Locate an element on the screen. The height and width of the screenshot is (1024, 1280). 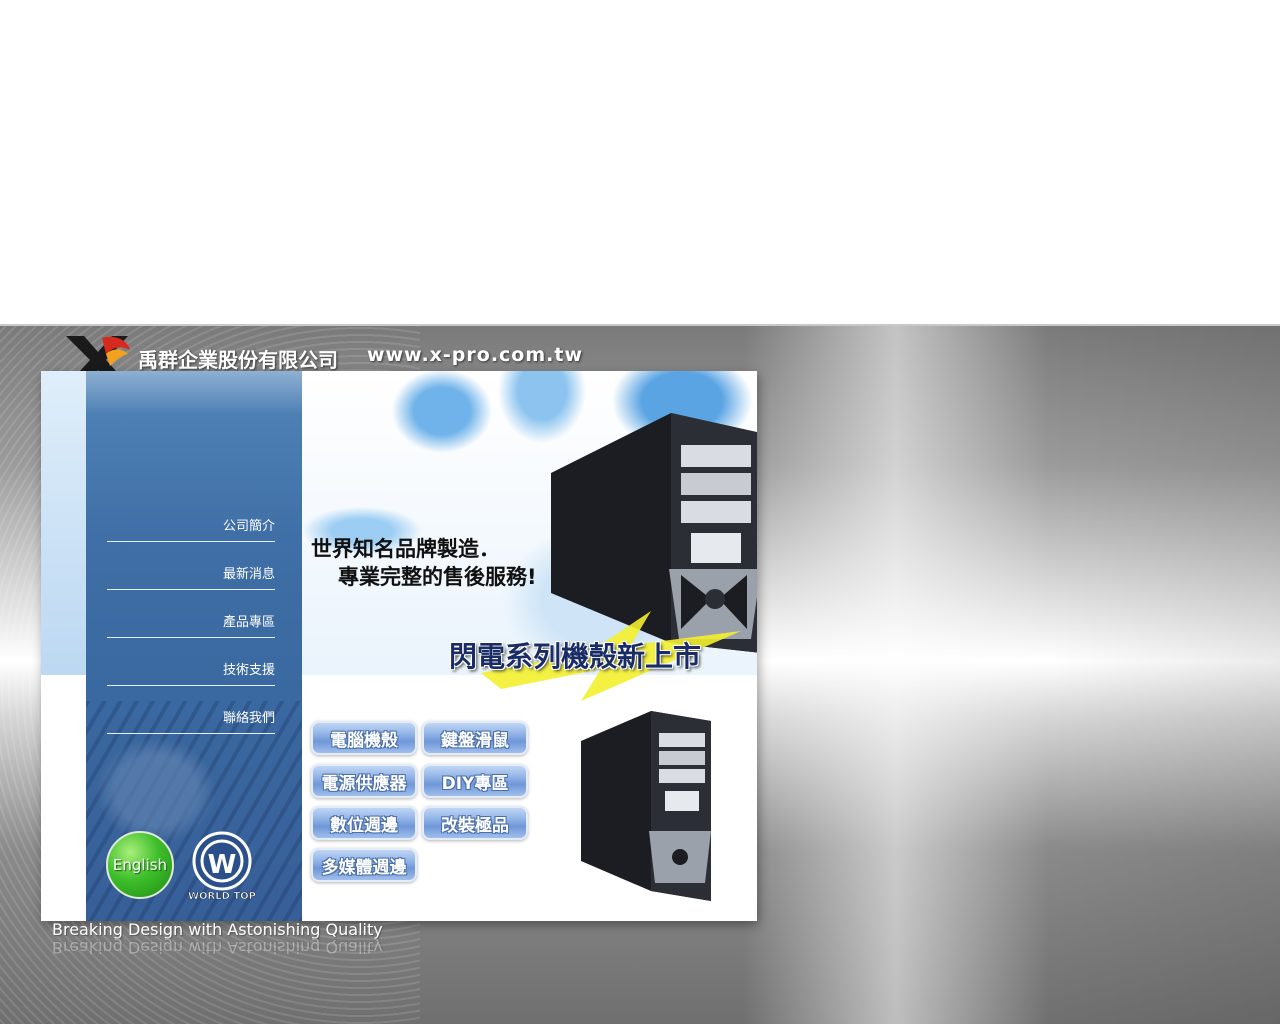
english-button: English is located at coordinates (140, 865).